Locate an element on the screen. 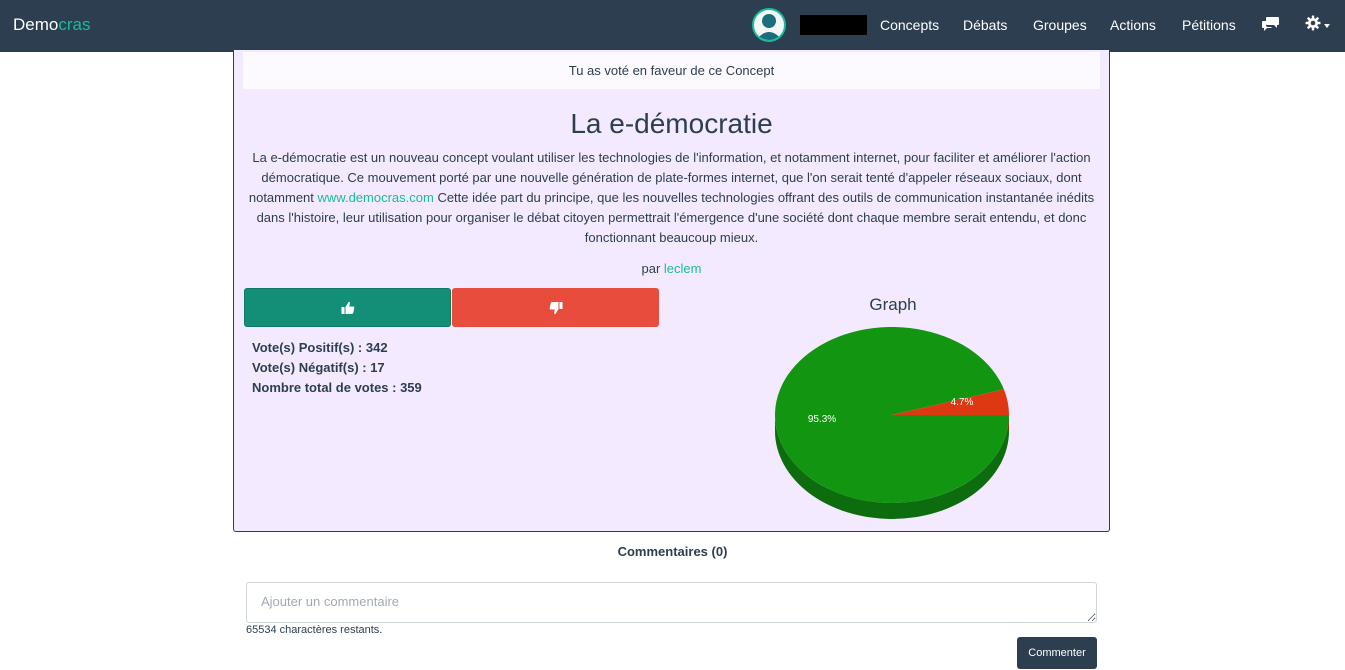 The image size is (1345, 670). username-redacted is located at coordinates (833, 25).